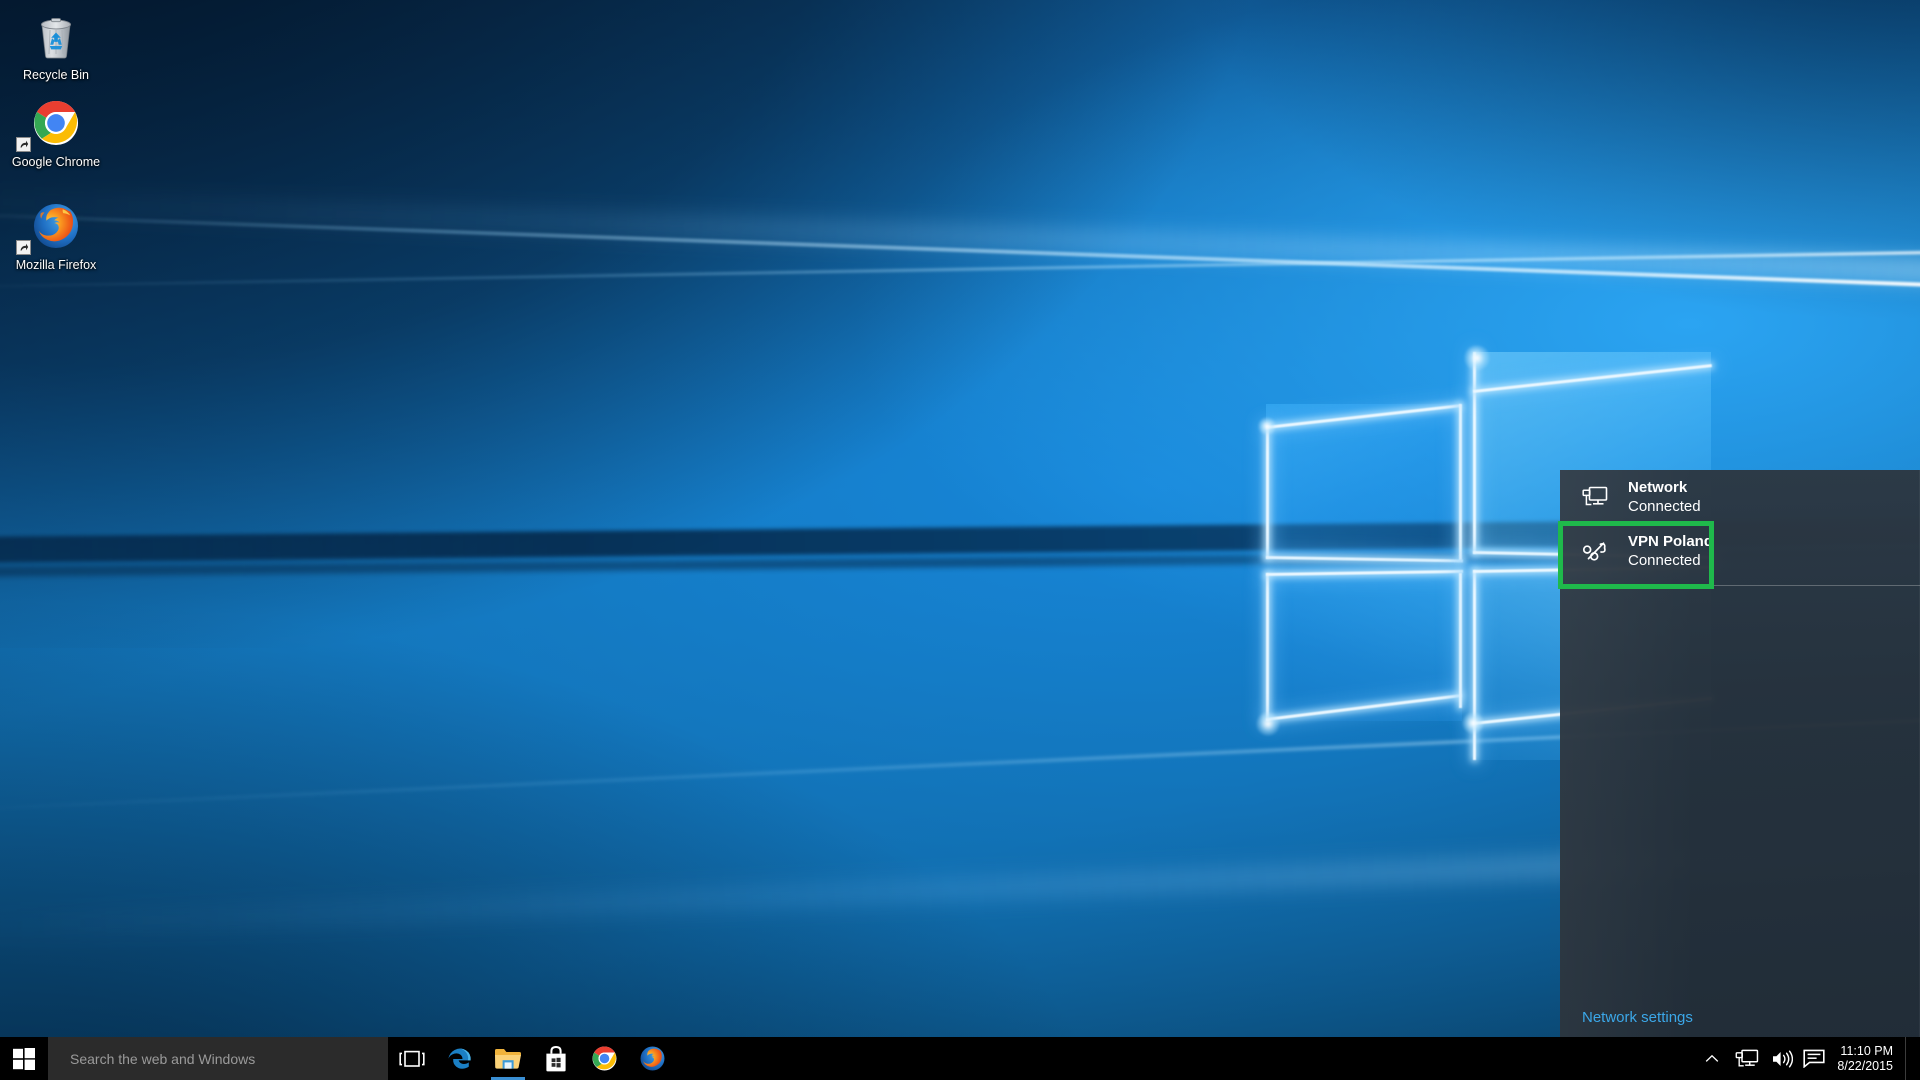 The width and height of the screenshot is (1920, 1080). What do you see at coordinates (1865, 1065) in the screenshot?
I see `clock-date: 8/22/2015` at bounding box center [1865, 1065].